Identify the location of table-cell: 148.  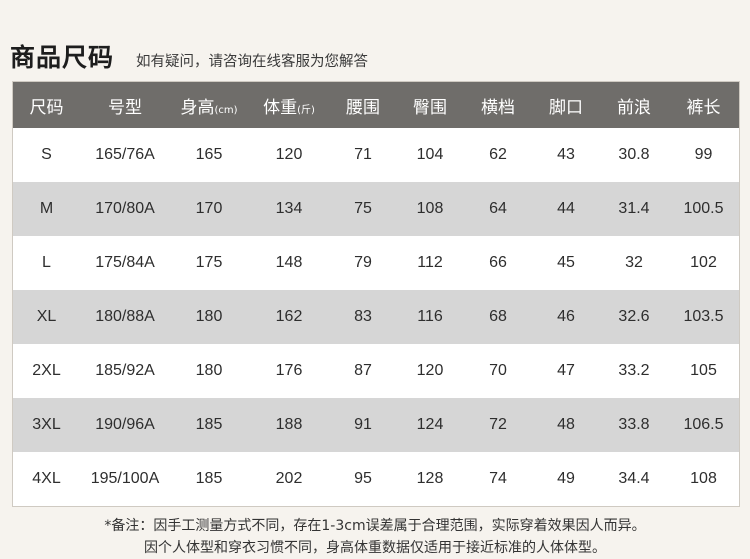
(289, 262).